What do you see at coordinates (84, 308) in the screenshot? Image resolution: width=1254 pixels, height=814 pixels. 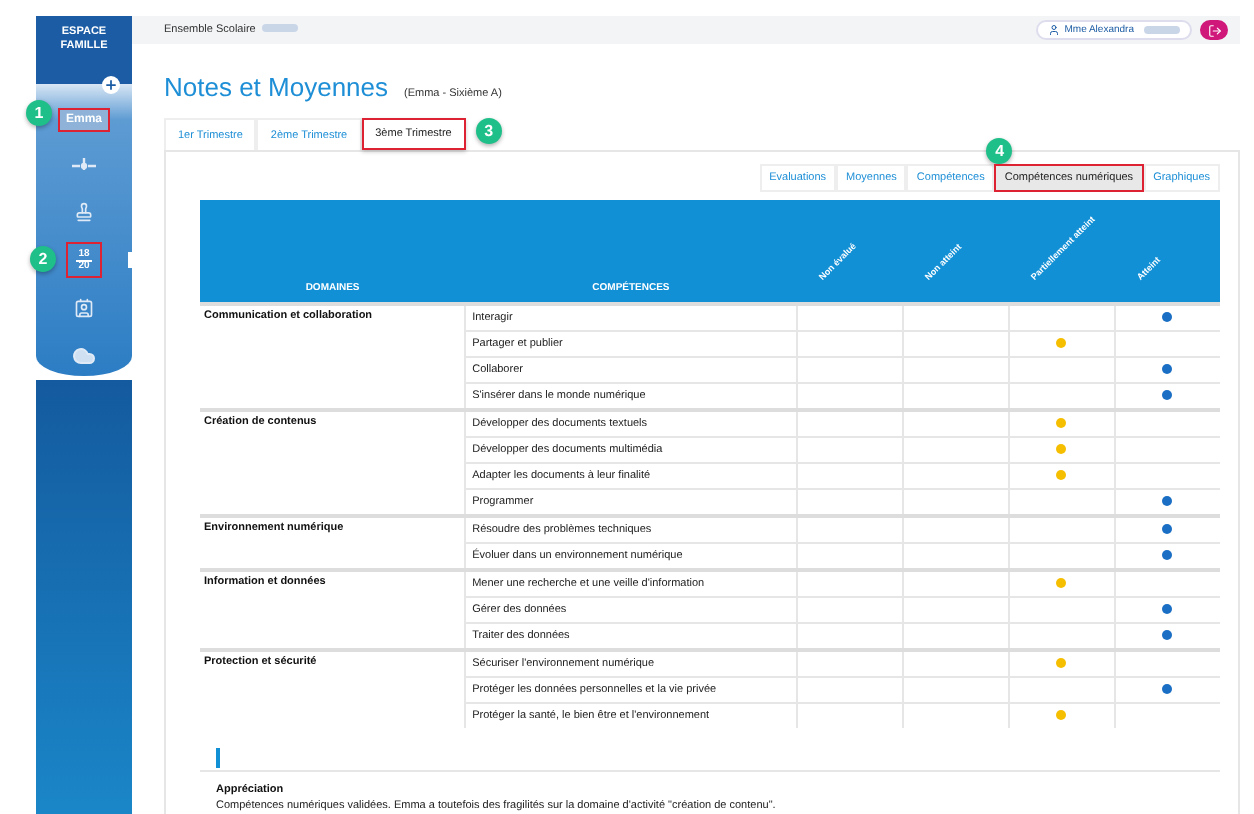 I see `contact-card-icon` at bounding box center [84, 308].